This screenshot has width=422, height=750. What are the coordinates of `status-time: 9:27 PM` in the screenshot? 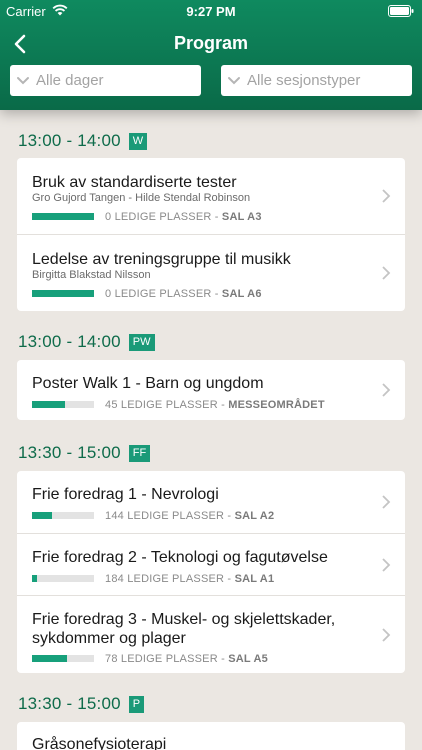 It's located at (211, 11).